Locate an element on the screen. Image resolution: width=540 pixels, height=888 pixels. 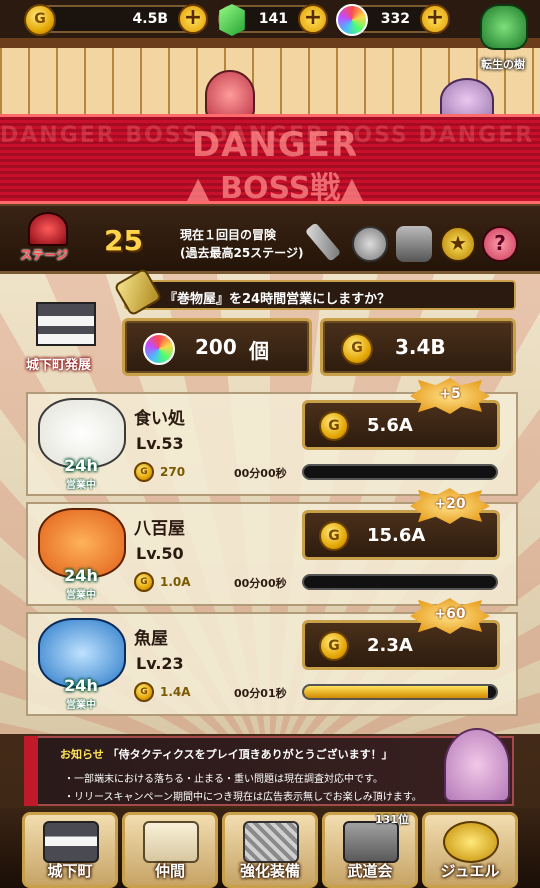
shop-name: 八百屋 is located at coordinates (159, 529).